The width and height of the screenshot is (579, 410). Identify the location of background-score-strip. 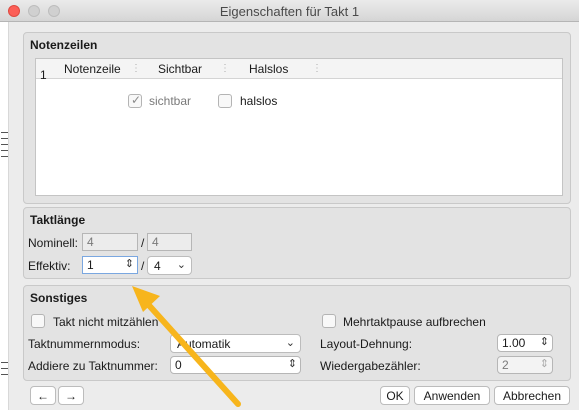
(4, 216).